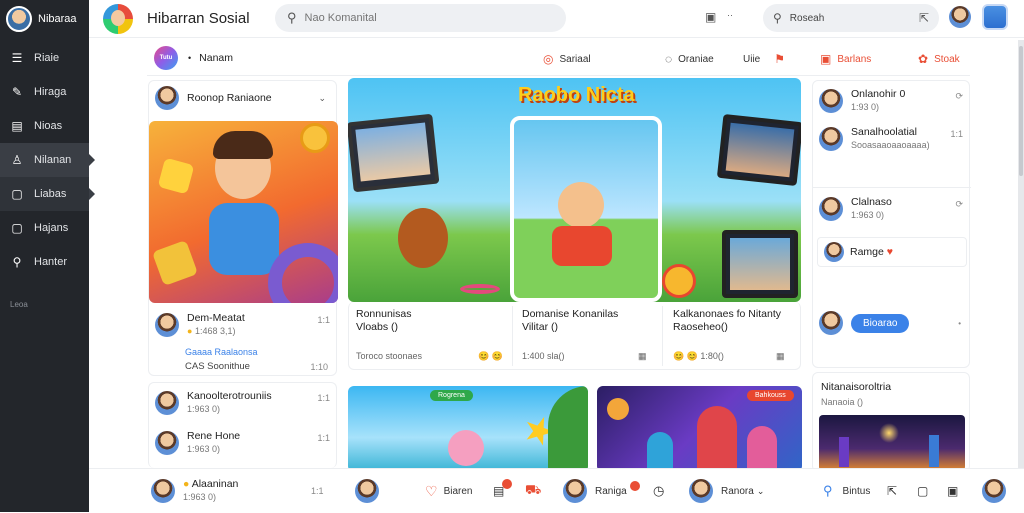  What do you see at coordinates (221, 352) in the screenshot?
I see `post-link: Gaaaa Raalaonsa` at bounding box center [221, 352].